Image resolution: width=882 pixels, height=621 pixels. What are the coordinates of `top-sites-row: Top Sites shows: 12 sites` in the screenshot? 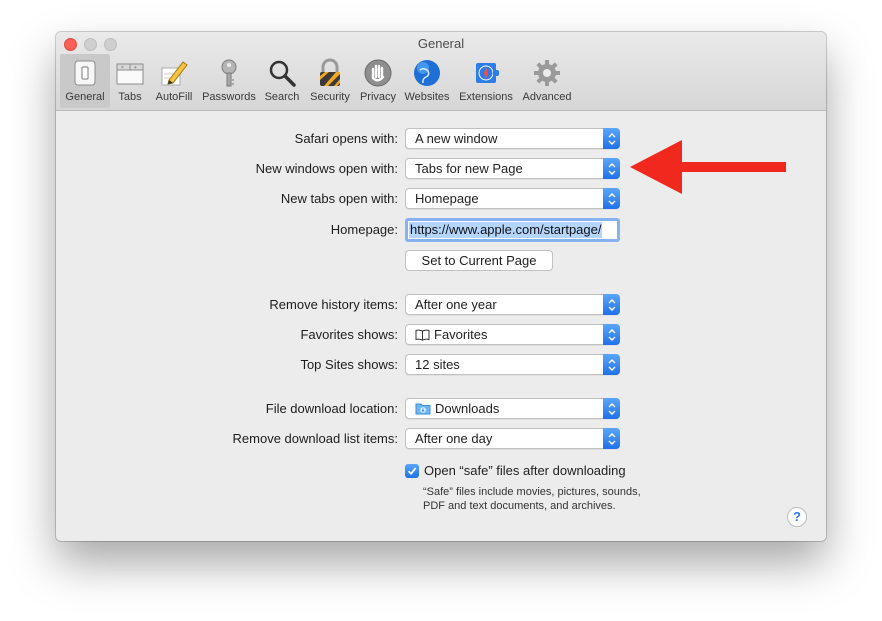 It's located at (441, 365).